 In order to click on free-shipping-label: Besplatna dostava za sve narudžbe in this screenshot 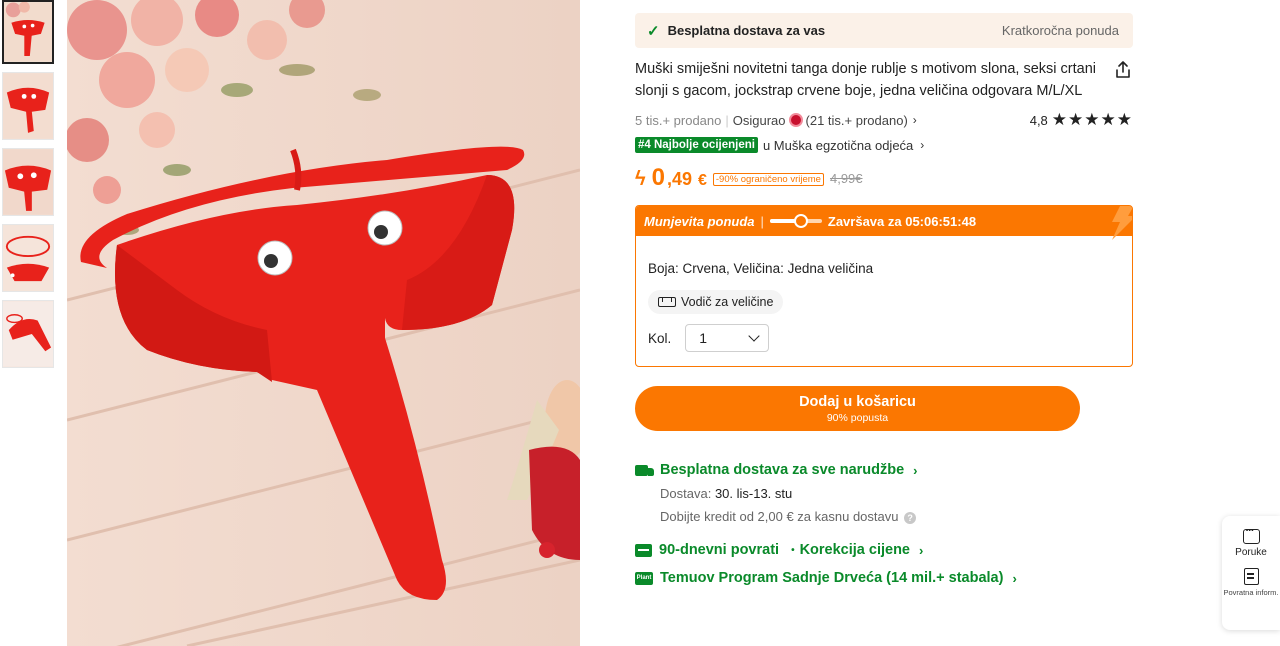, I will do `click(782, 470)`.